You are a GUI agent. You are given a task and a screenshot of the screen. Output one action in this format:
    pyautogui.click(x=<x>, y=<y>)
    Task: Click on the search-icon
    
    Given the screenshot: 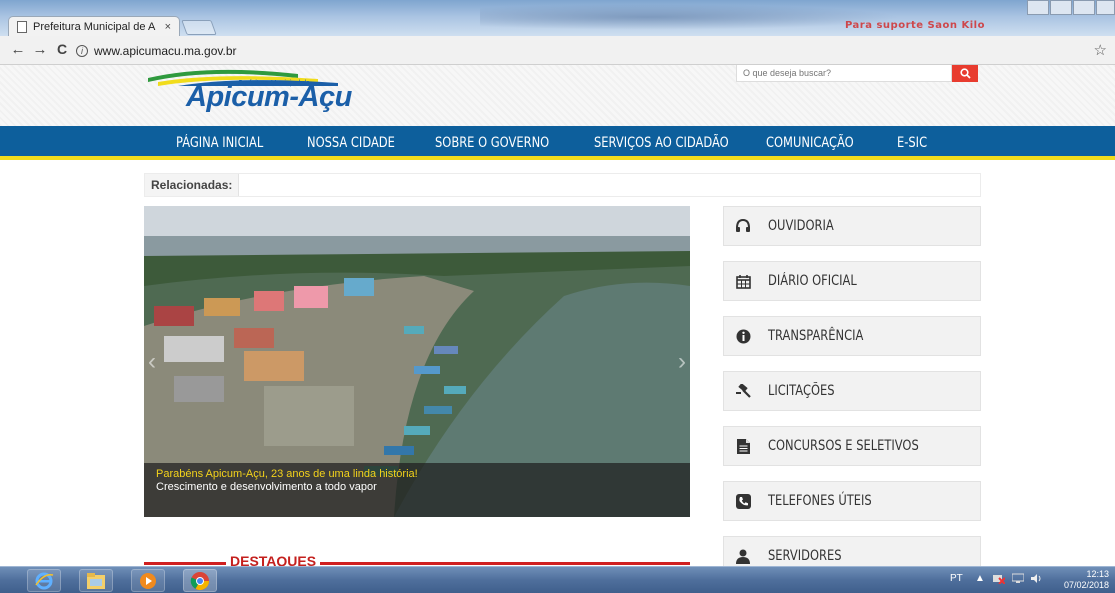 What is the action you would take?
    pyautogui.click(x=965, y=73)
    